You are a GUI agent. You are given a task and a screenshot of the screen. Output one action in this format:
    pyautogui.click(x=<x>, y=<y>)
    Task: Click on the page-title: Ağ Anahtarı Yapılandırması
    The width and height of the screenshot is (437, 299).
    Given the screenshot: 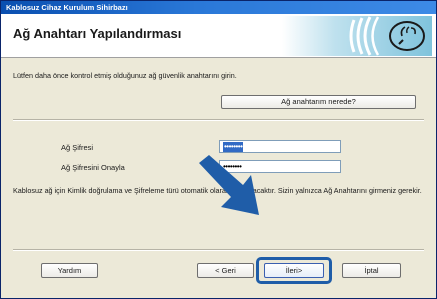 What is the action you would take?
    pyautogui.click(x=97, y=33)
    